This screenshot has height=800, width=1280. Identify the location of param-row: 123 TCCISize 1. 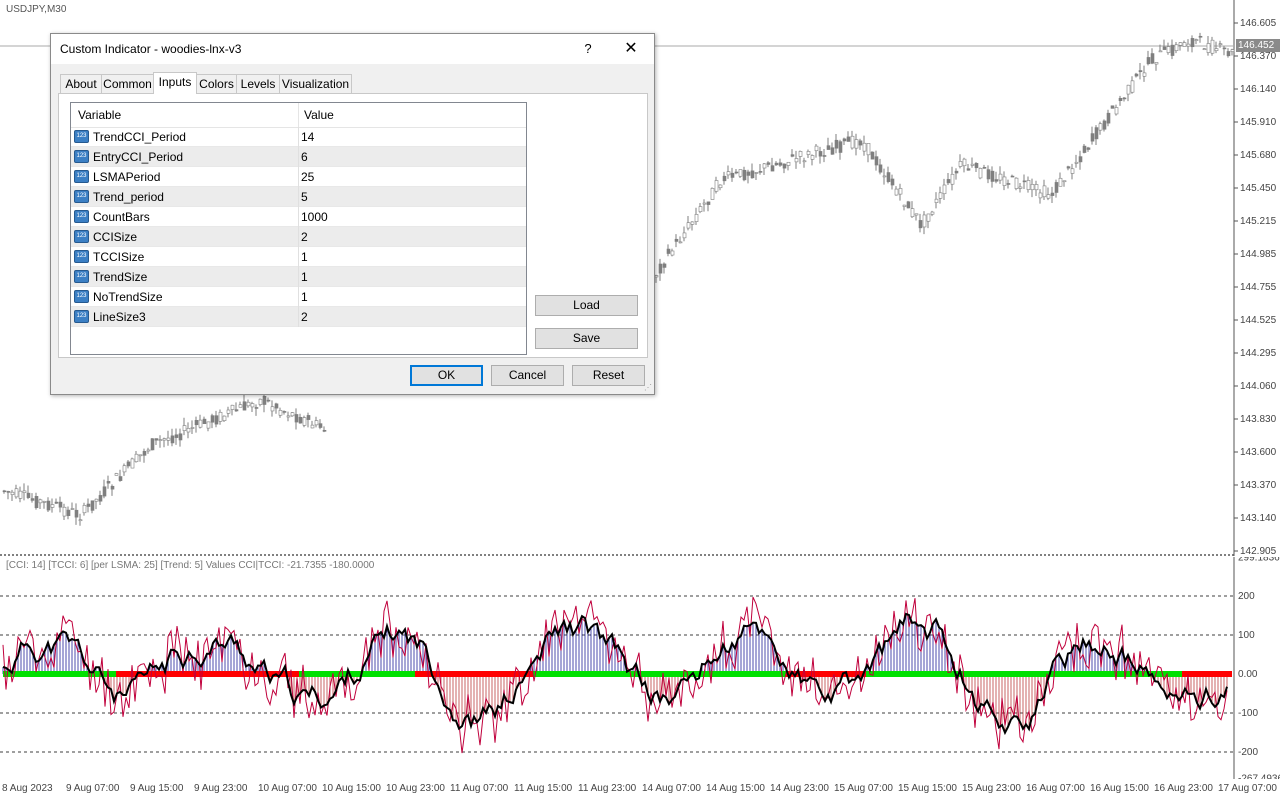
(298, 257).